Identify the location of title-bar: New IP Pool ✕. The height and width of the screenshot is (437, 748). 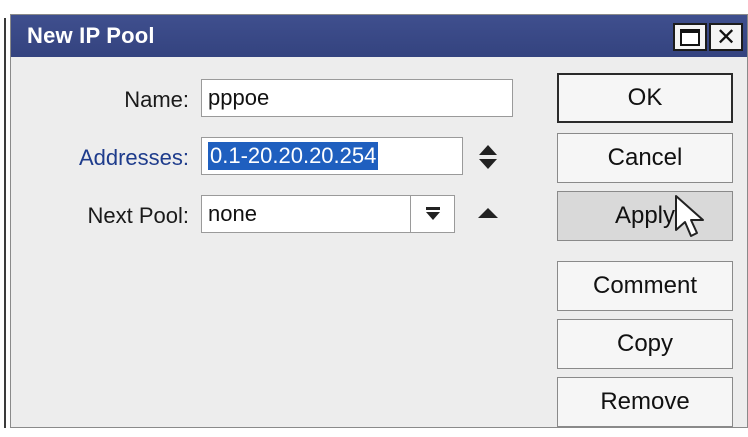
(379, 36).